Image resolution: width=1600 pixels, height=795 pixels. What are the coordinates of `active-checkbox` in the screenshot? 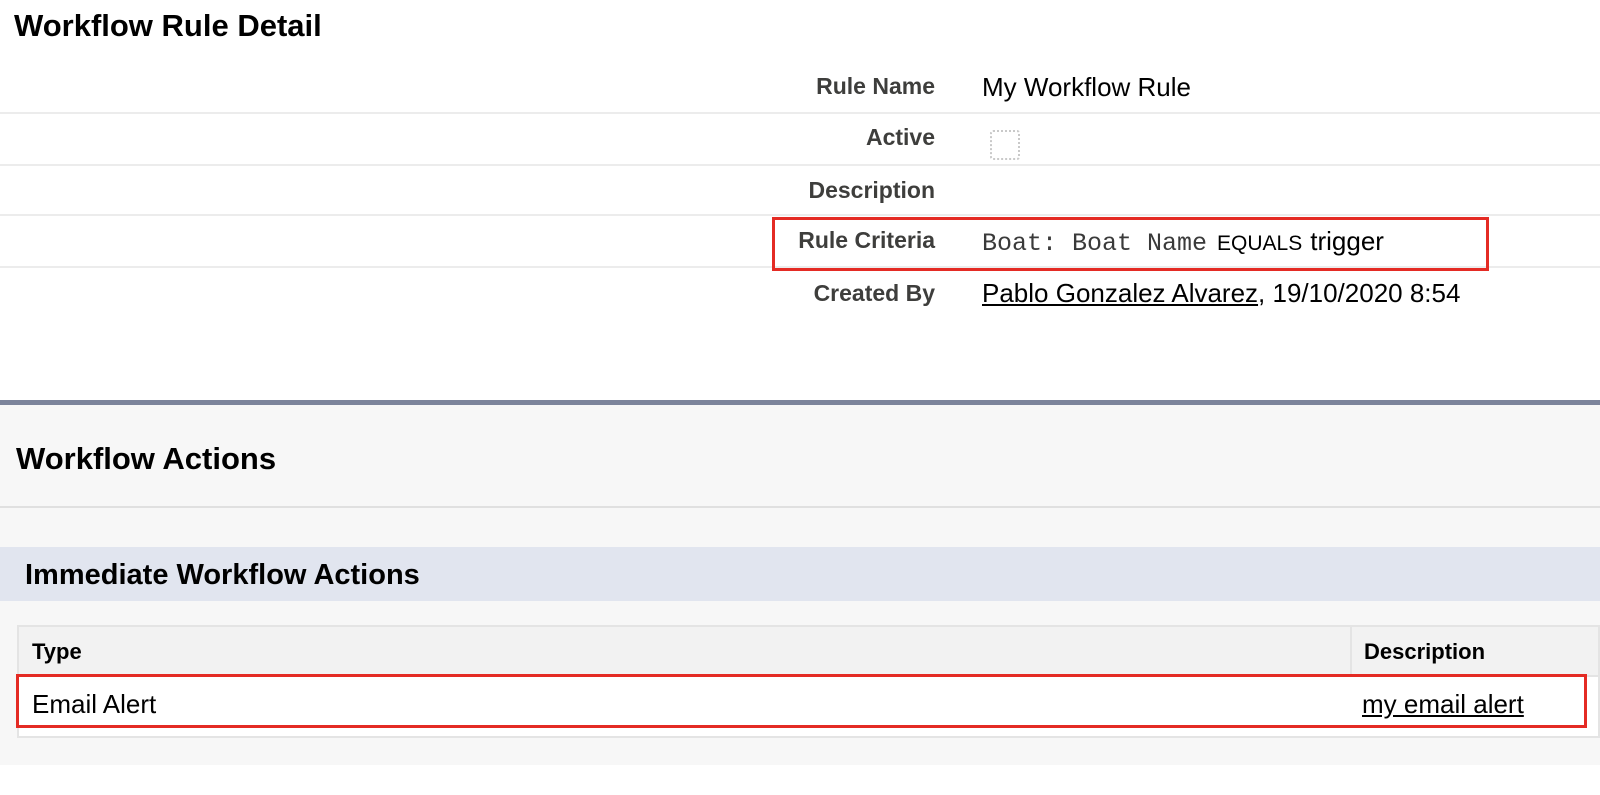 It's located at (1005, 145).